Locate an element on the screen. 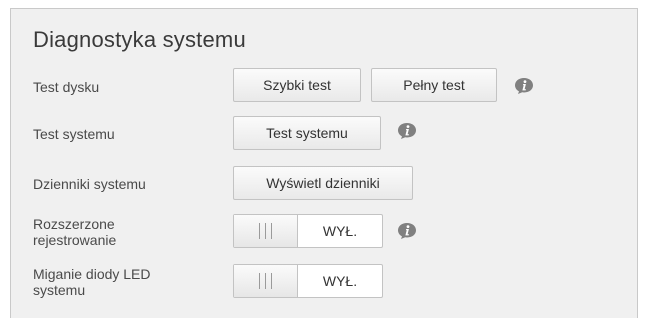 The width and height of the screenshot is (648, 318). led-blink-toggle: WYŁ. is located at coordinates (308, 281).